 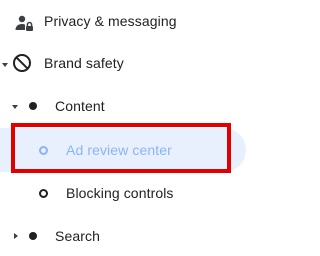 What do you see at coordinates (84, 63) in the screenshot?
I see `nav-item-label: Brand safety` at bounding box center [84, 63].